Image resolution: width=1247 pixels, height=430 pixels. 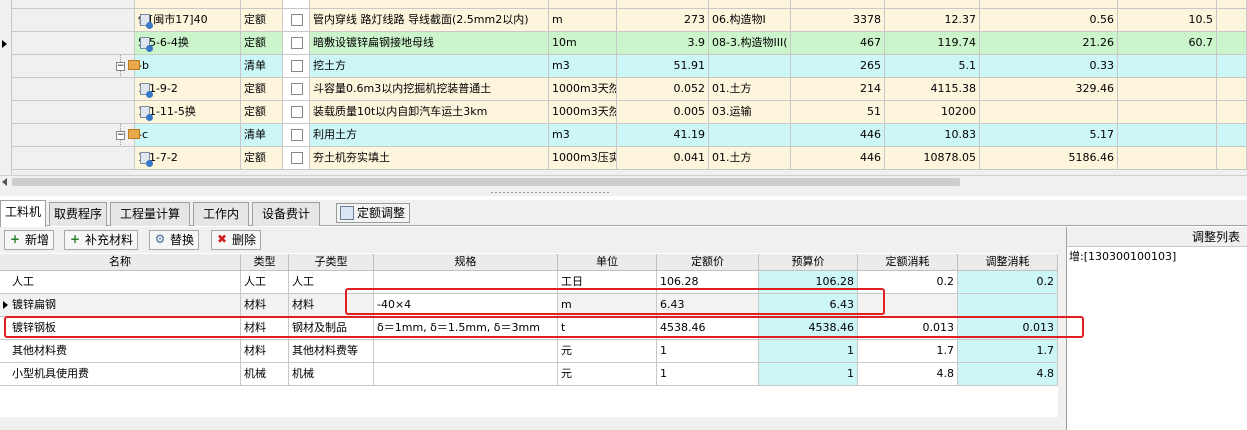 What do you see at coordinates (429, 43) in the screenshot?
I see `cell-name: 暗敷设镀锌扁钢接地母线` at bounding box center [429, 43].